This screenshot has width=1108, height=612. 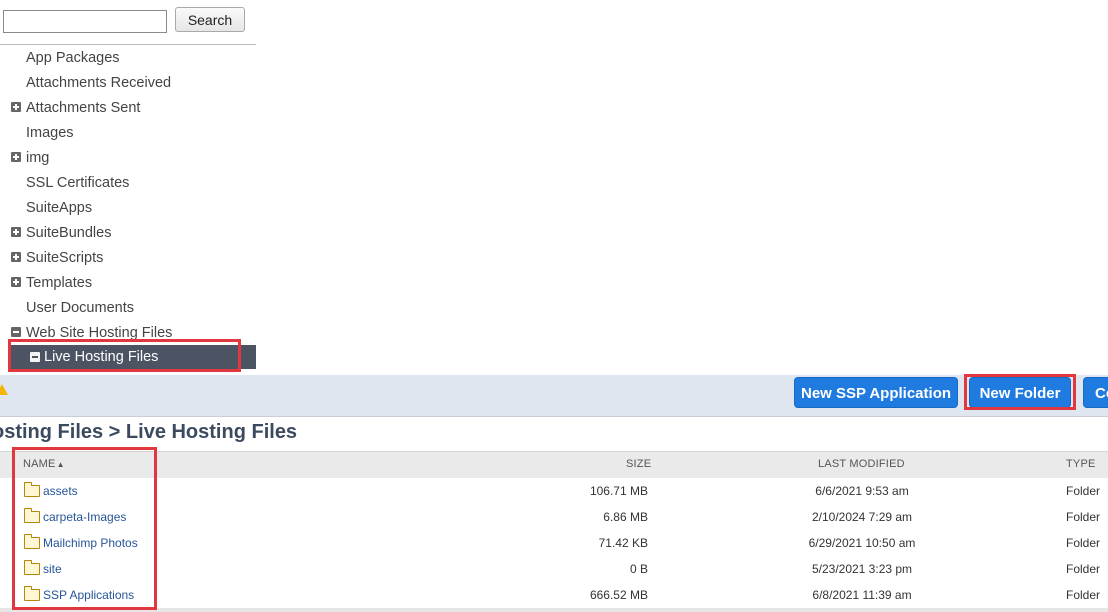 What do you see at coordinates (1081, 464) in the screenshot?
I see `column-header-type: TYPE` at bounding box center [1081, 464].